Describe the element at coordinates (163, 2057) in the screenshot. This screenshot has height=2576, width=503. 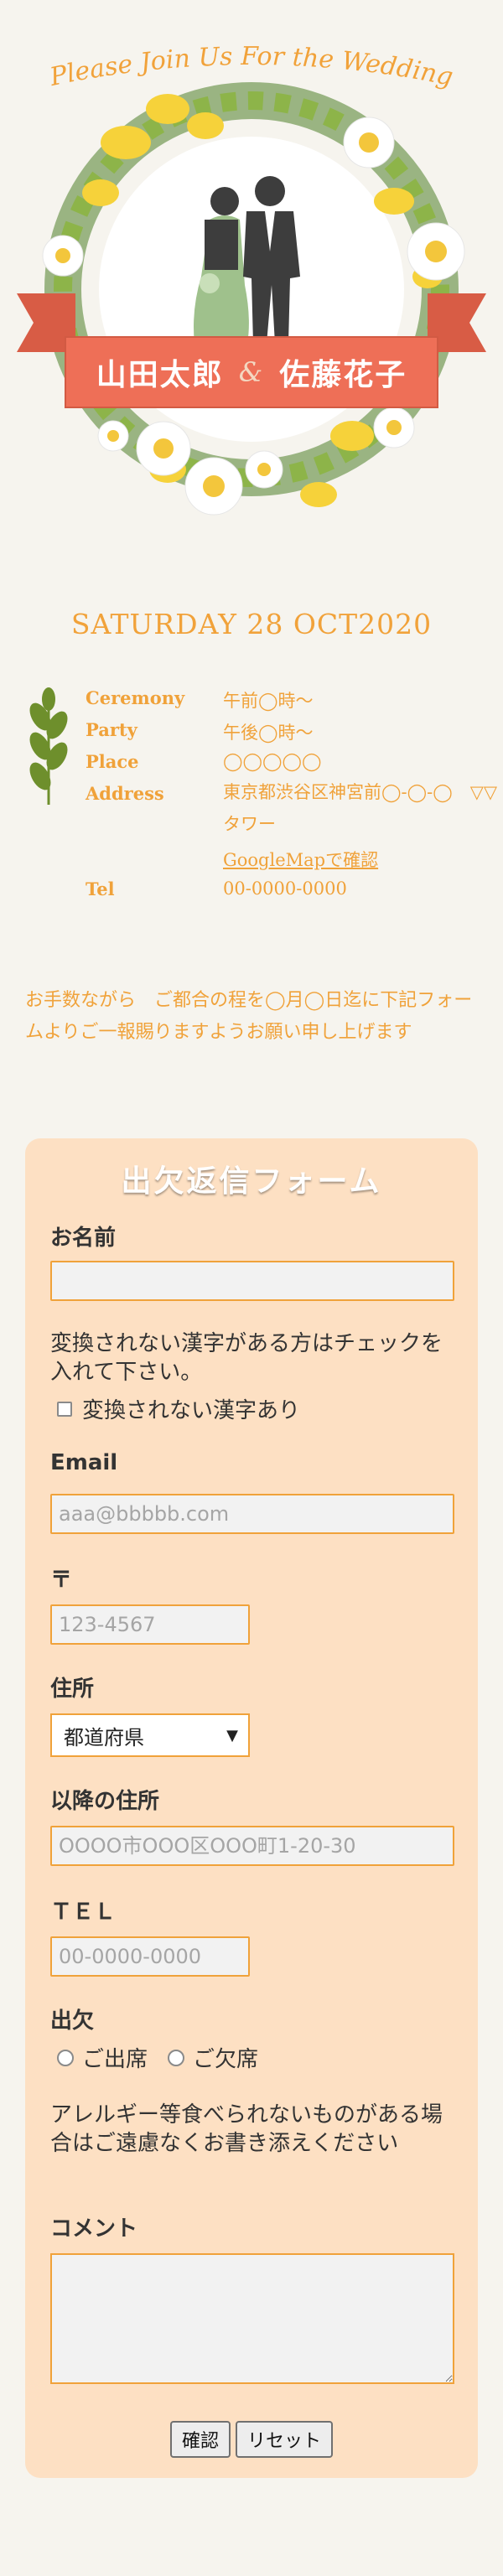
I see `attendance-radio-group: ご出席 ご欠席` at that location.